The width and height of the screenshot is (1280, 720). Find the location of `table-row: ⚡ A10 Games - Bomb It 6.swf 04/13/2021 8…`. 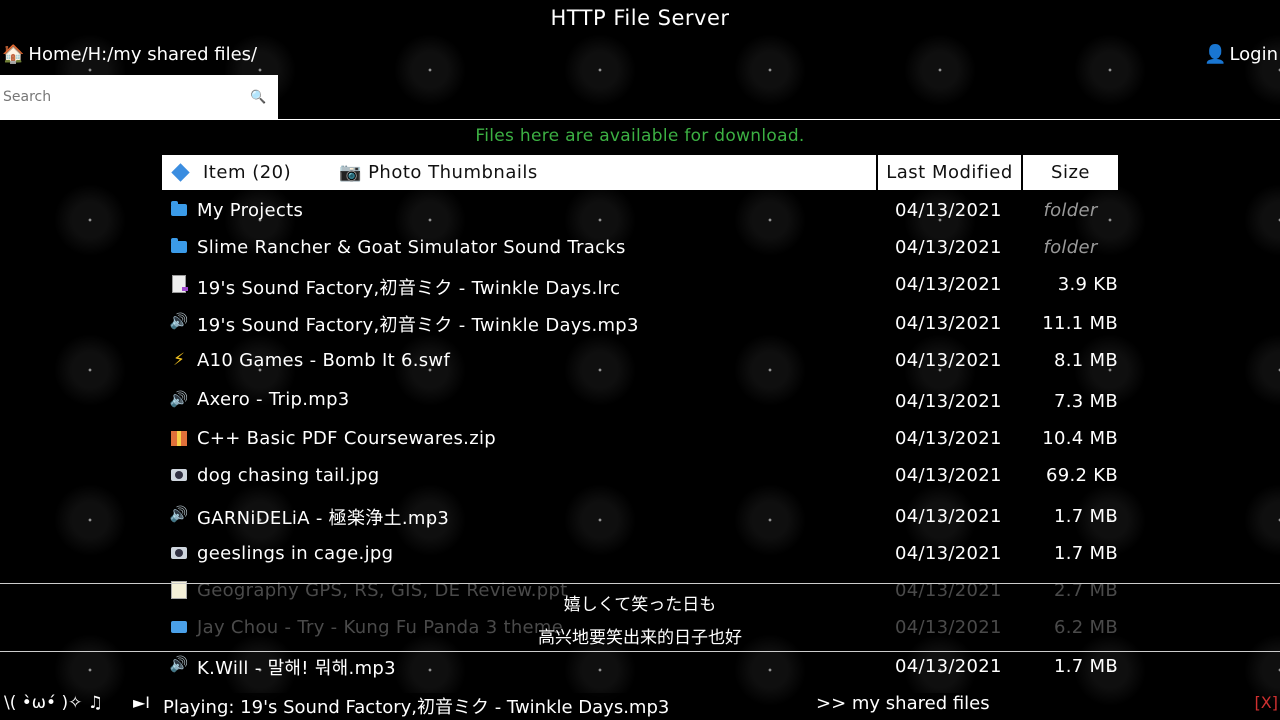

table-row: ⚡ A10 Games - Bomb It 6.swf 04/13/2021 8… is located at coordinates (640, 361).